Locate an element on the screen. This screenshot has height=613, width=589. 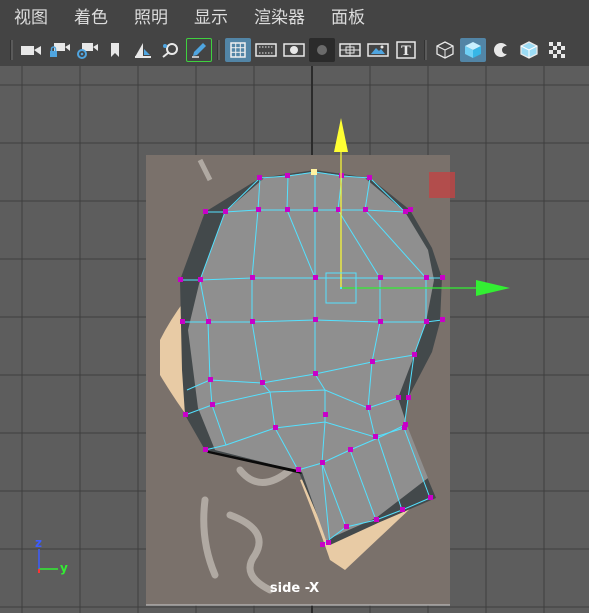
safe-title-icon: T is located at coordinates (406, 50).